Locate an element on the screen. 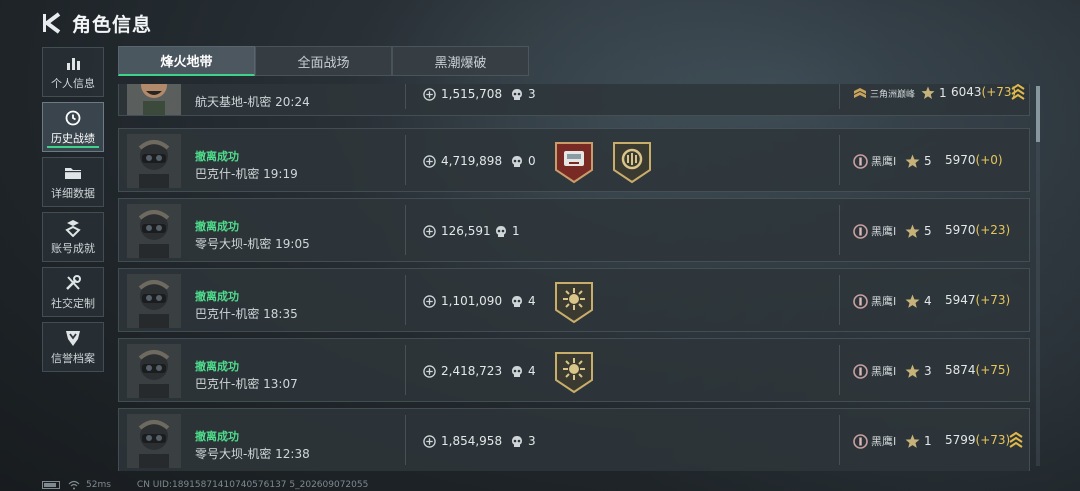 The width and height of the screenshot is (1080, 491). tab-black-tide: 黑潮爆破 is located at coordinates (460, 61).